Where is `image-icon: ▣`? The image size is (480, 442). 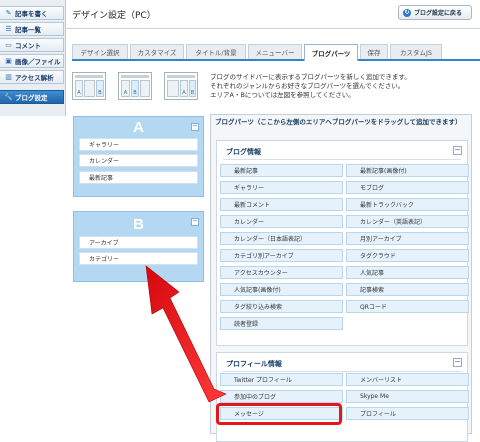 image-icon: ▣ is located at coordinates (8, 61).